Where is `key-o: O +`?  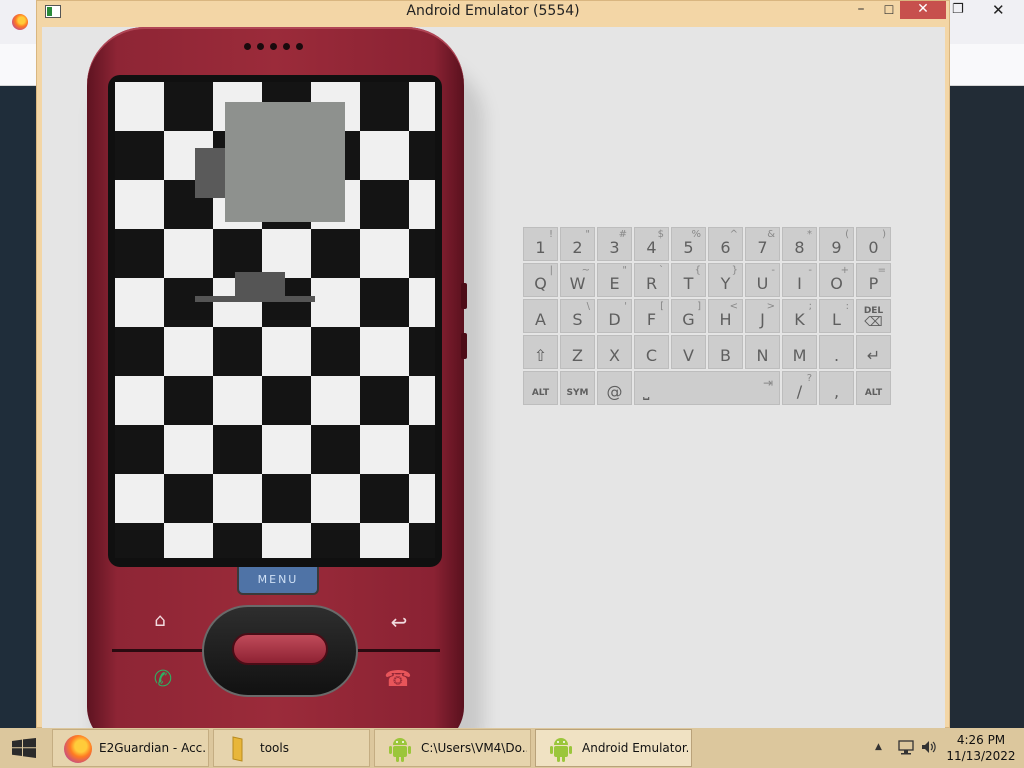
key-o: O + is located at coordinates (836, 280).